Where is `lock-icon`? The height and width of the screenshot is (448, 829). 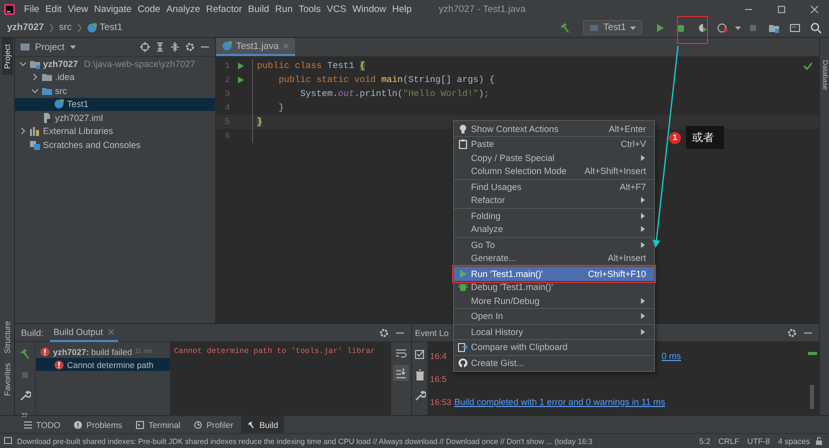
lock-icon is located at coordinates (819, 441).